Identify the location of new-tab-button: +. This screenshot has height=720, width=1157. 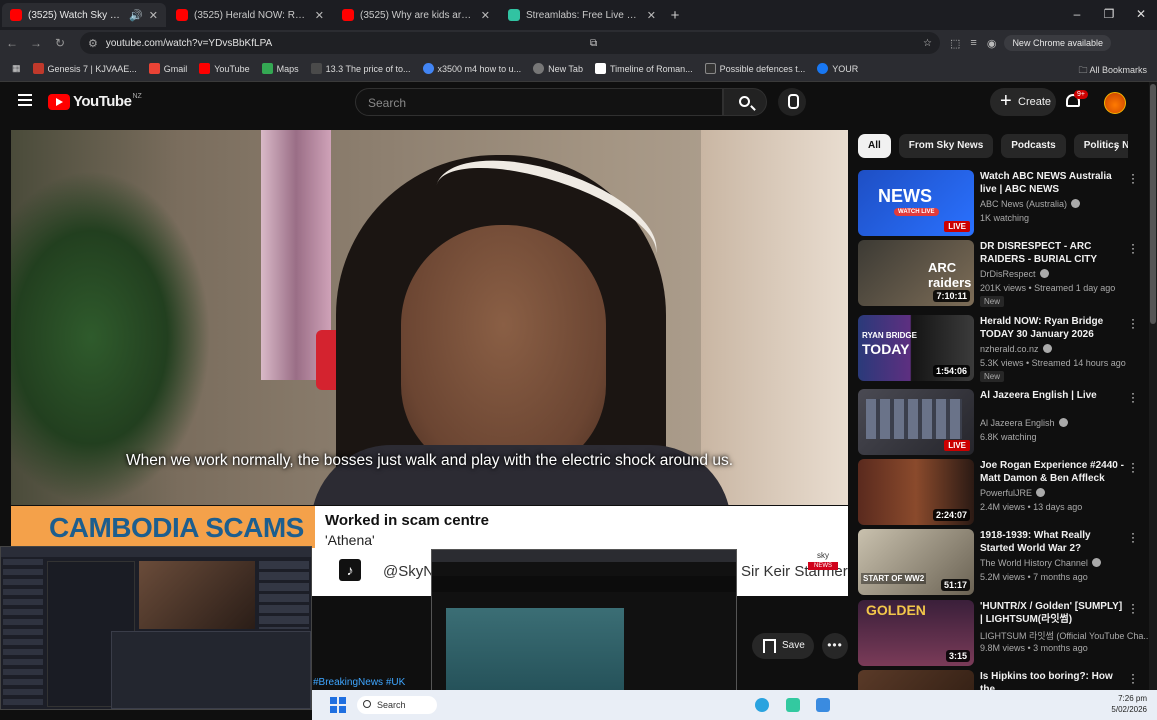
(675, 15).